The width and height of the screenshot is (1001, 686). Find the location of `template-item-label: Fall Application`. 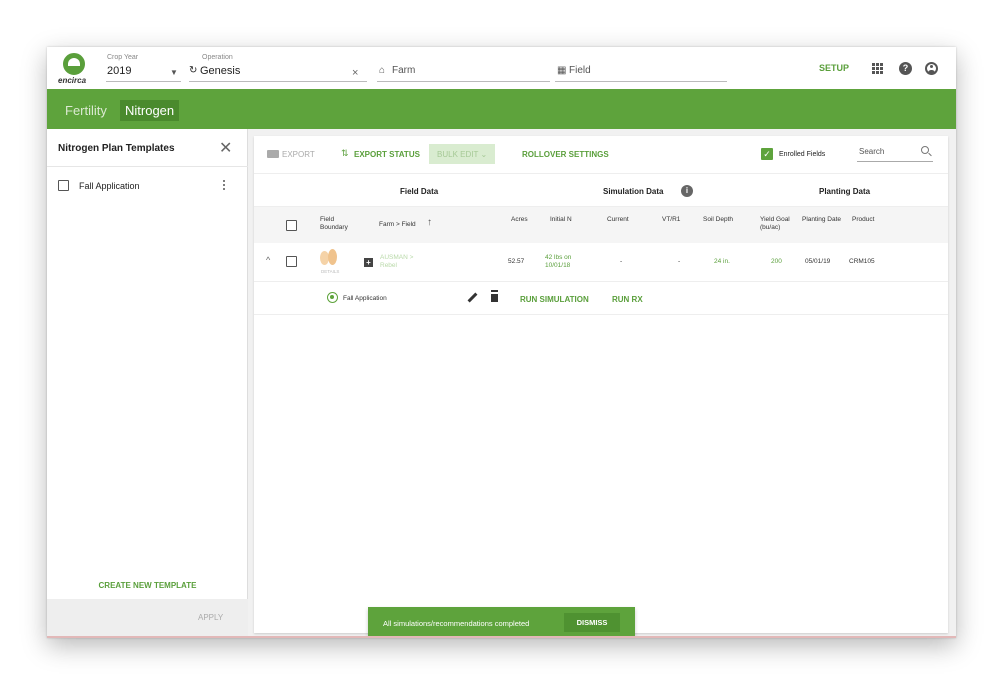

template-item-label: Fall Application is located at coordinates (109, 186).